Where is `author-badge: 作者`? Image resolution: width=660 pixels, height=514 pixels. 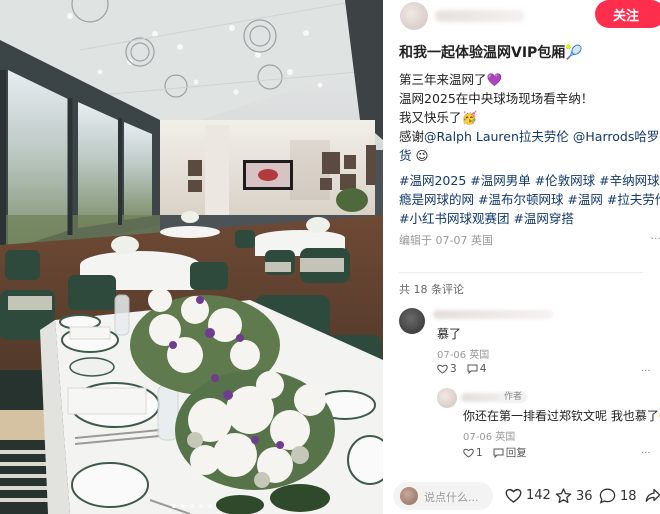 author-badge: 作者 is located at coordinates (513, 397).